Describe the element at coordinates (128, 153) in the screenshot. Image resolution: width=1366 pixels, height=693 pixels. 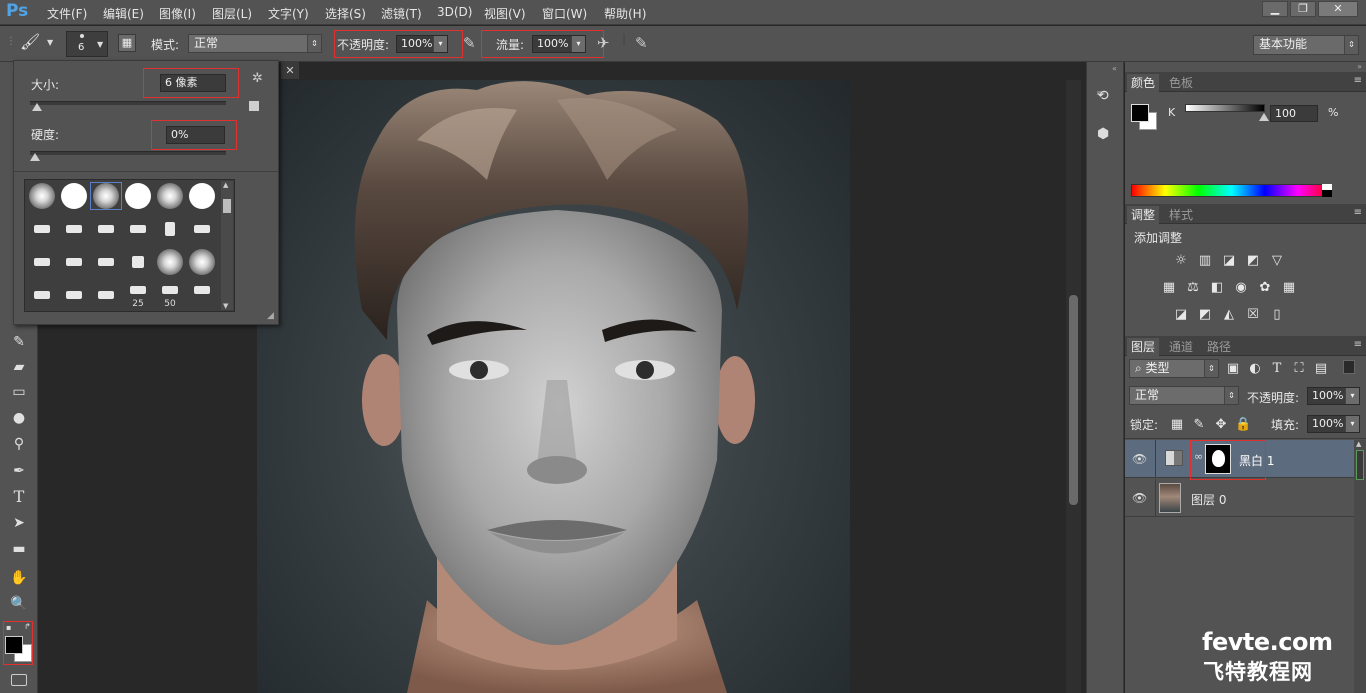
I see `hardness-slider-track` at that location.